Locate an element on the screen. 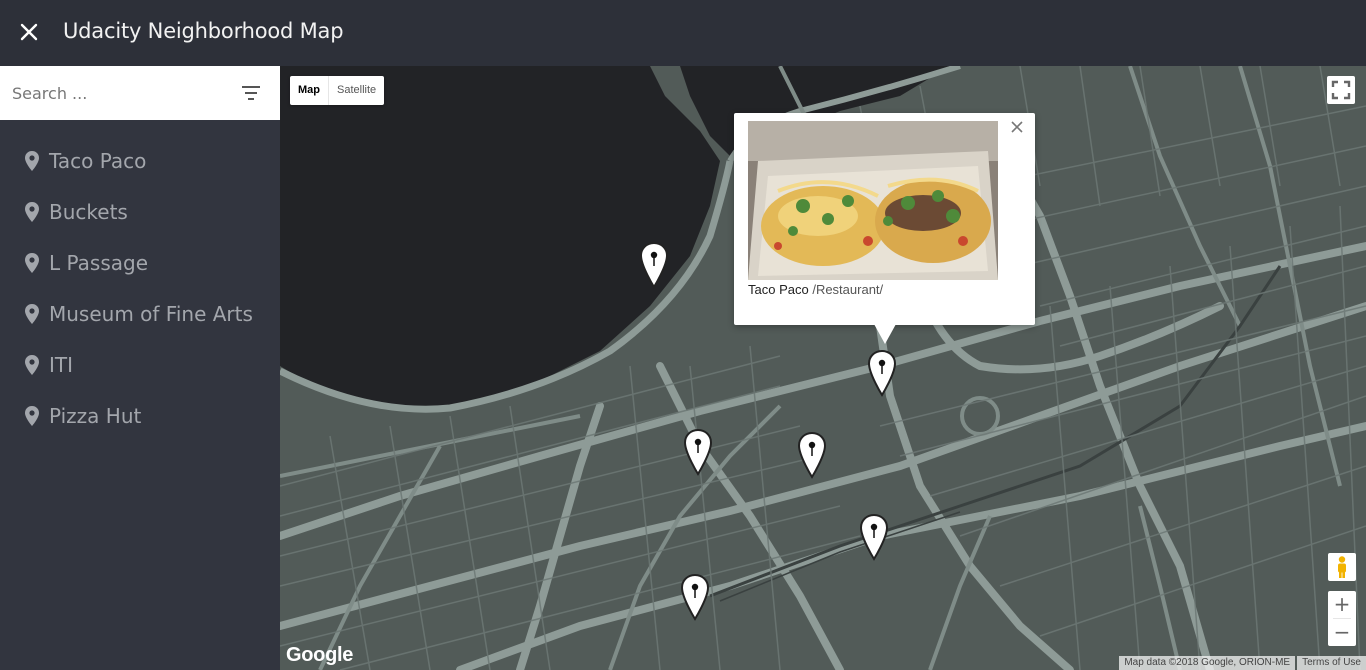 This screenshot has height=670, width=1366. terms-of-use-link: Terms of Use is located at coordinates (1331, 663).